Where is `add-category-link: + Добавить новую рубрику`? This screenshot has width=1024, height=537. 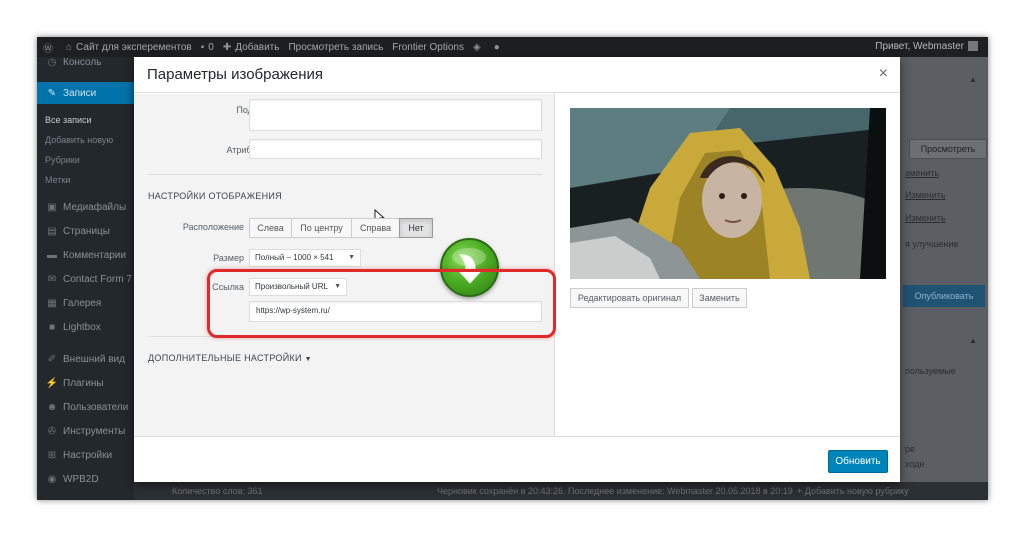 add-category-link: + Добавить новую рубрику is located at coordinates (853, 491).